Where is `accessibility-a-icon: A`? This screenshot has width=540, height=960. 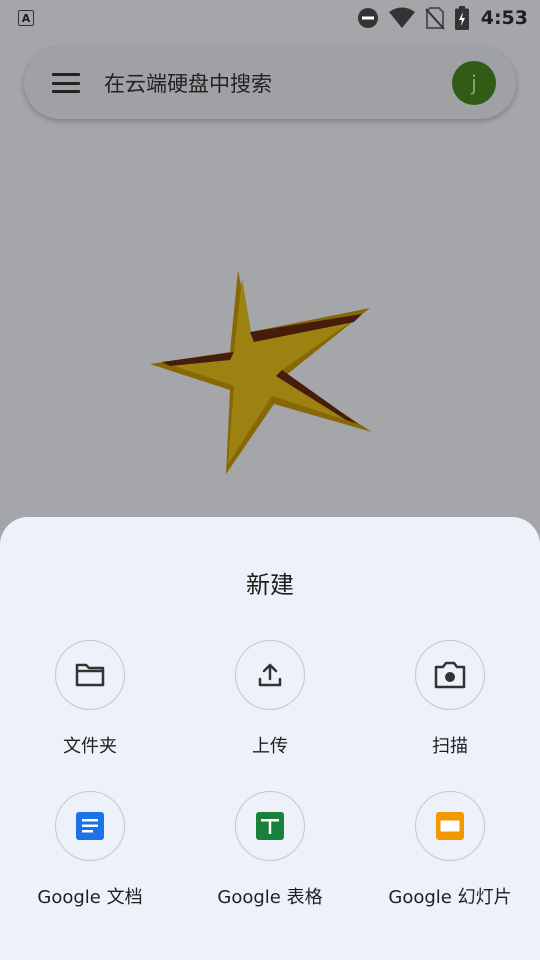 accessibility-a-icon: A is located at coordinates (26, 18).